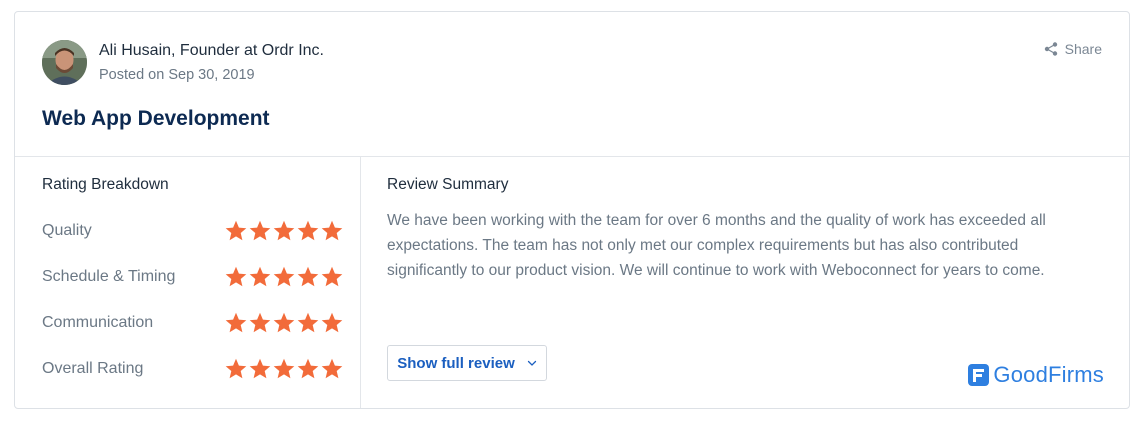 Image resolution: width=1142 pixels, height=421 pixels. Describe the element at coordinates (193, 277) in the screenshot. I see `rating-row: Schedule & Timing` at that location.